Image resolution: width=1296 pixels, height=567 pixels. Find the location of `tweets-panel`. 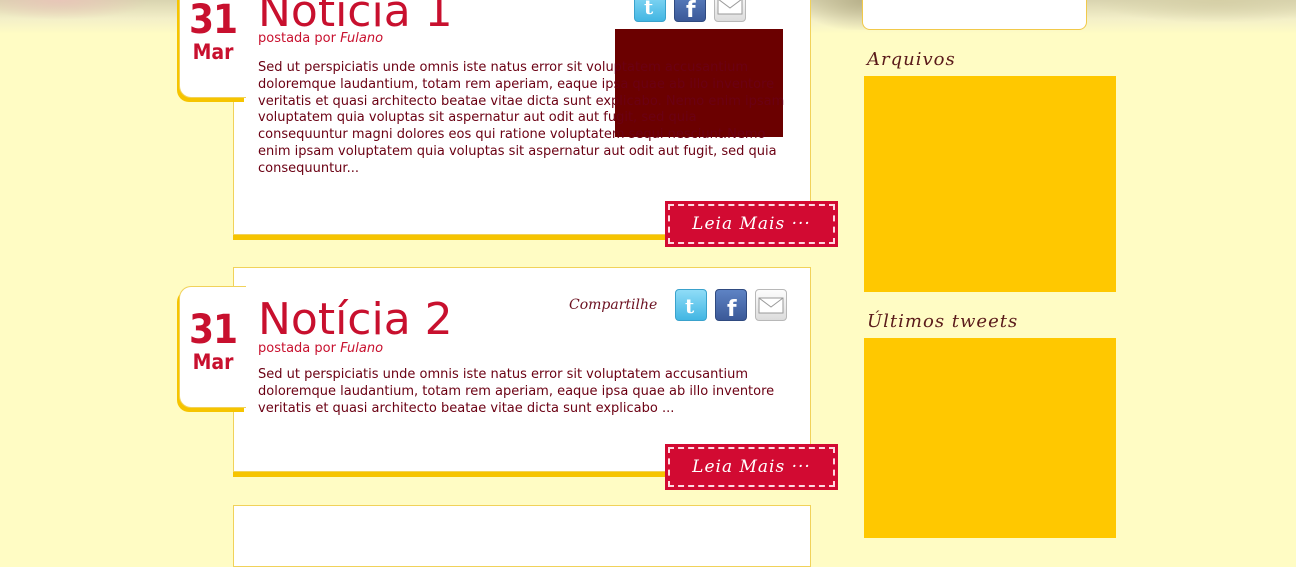

tweets-panel is located at coordinates (990, 438).